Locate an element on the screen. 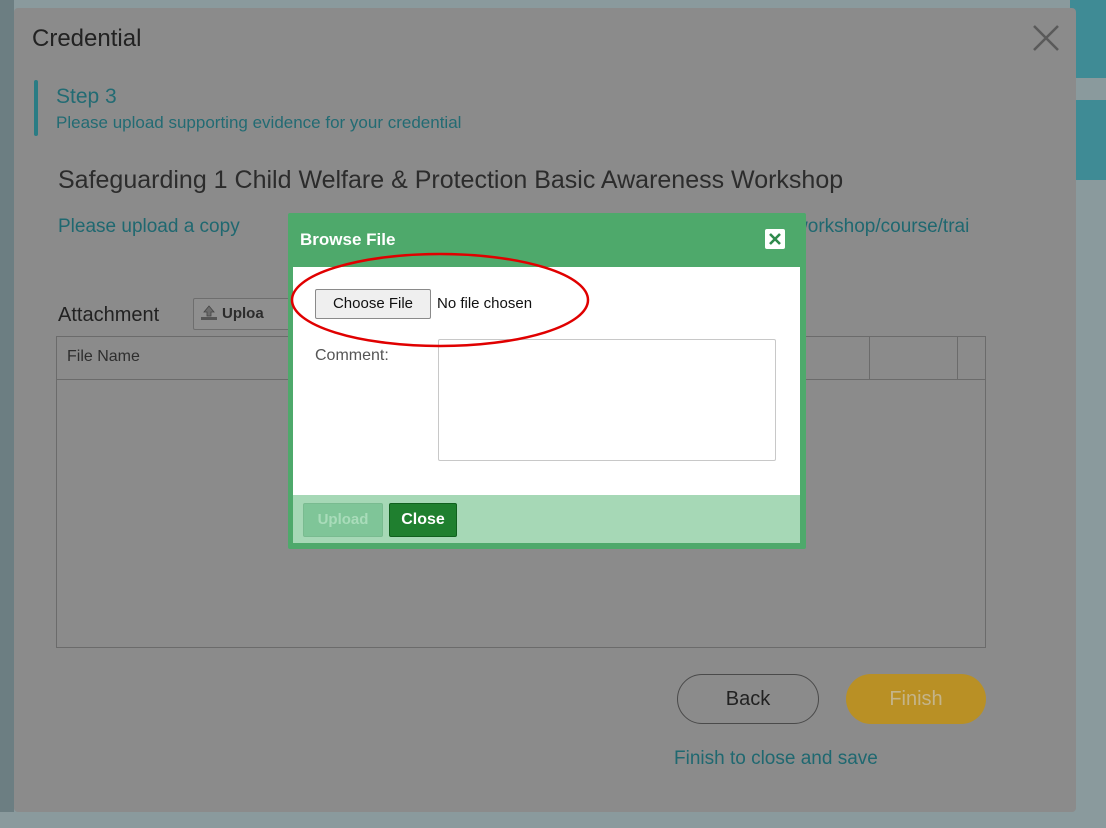 Image resolution: width=1106 pixels, height=828 pixels. close-button: Close is located at coordinates (423, 520).